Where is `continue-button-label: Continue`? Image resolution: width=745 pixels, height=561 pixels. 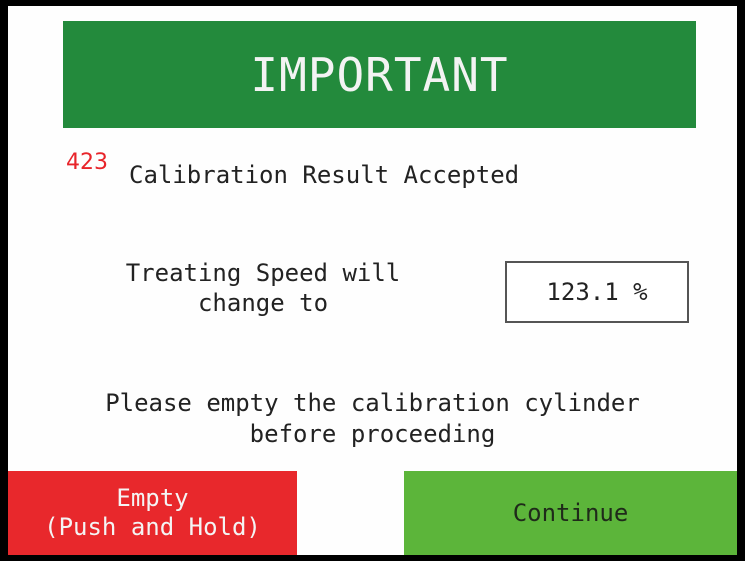 continue-button-label: Continue is located at coordinates (570, 512).